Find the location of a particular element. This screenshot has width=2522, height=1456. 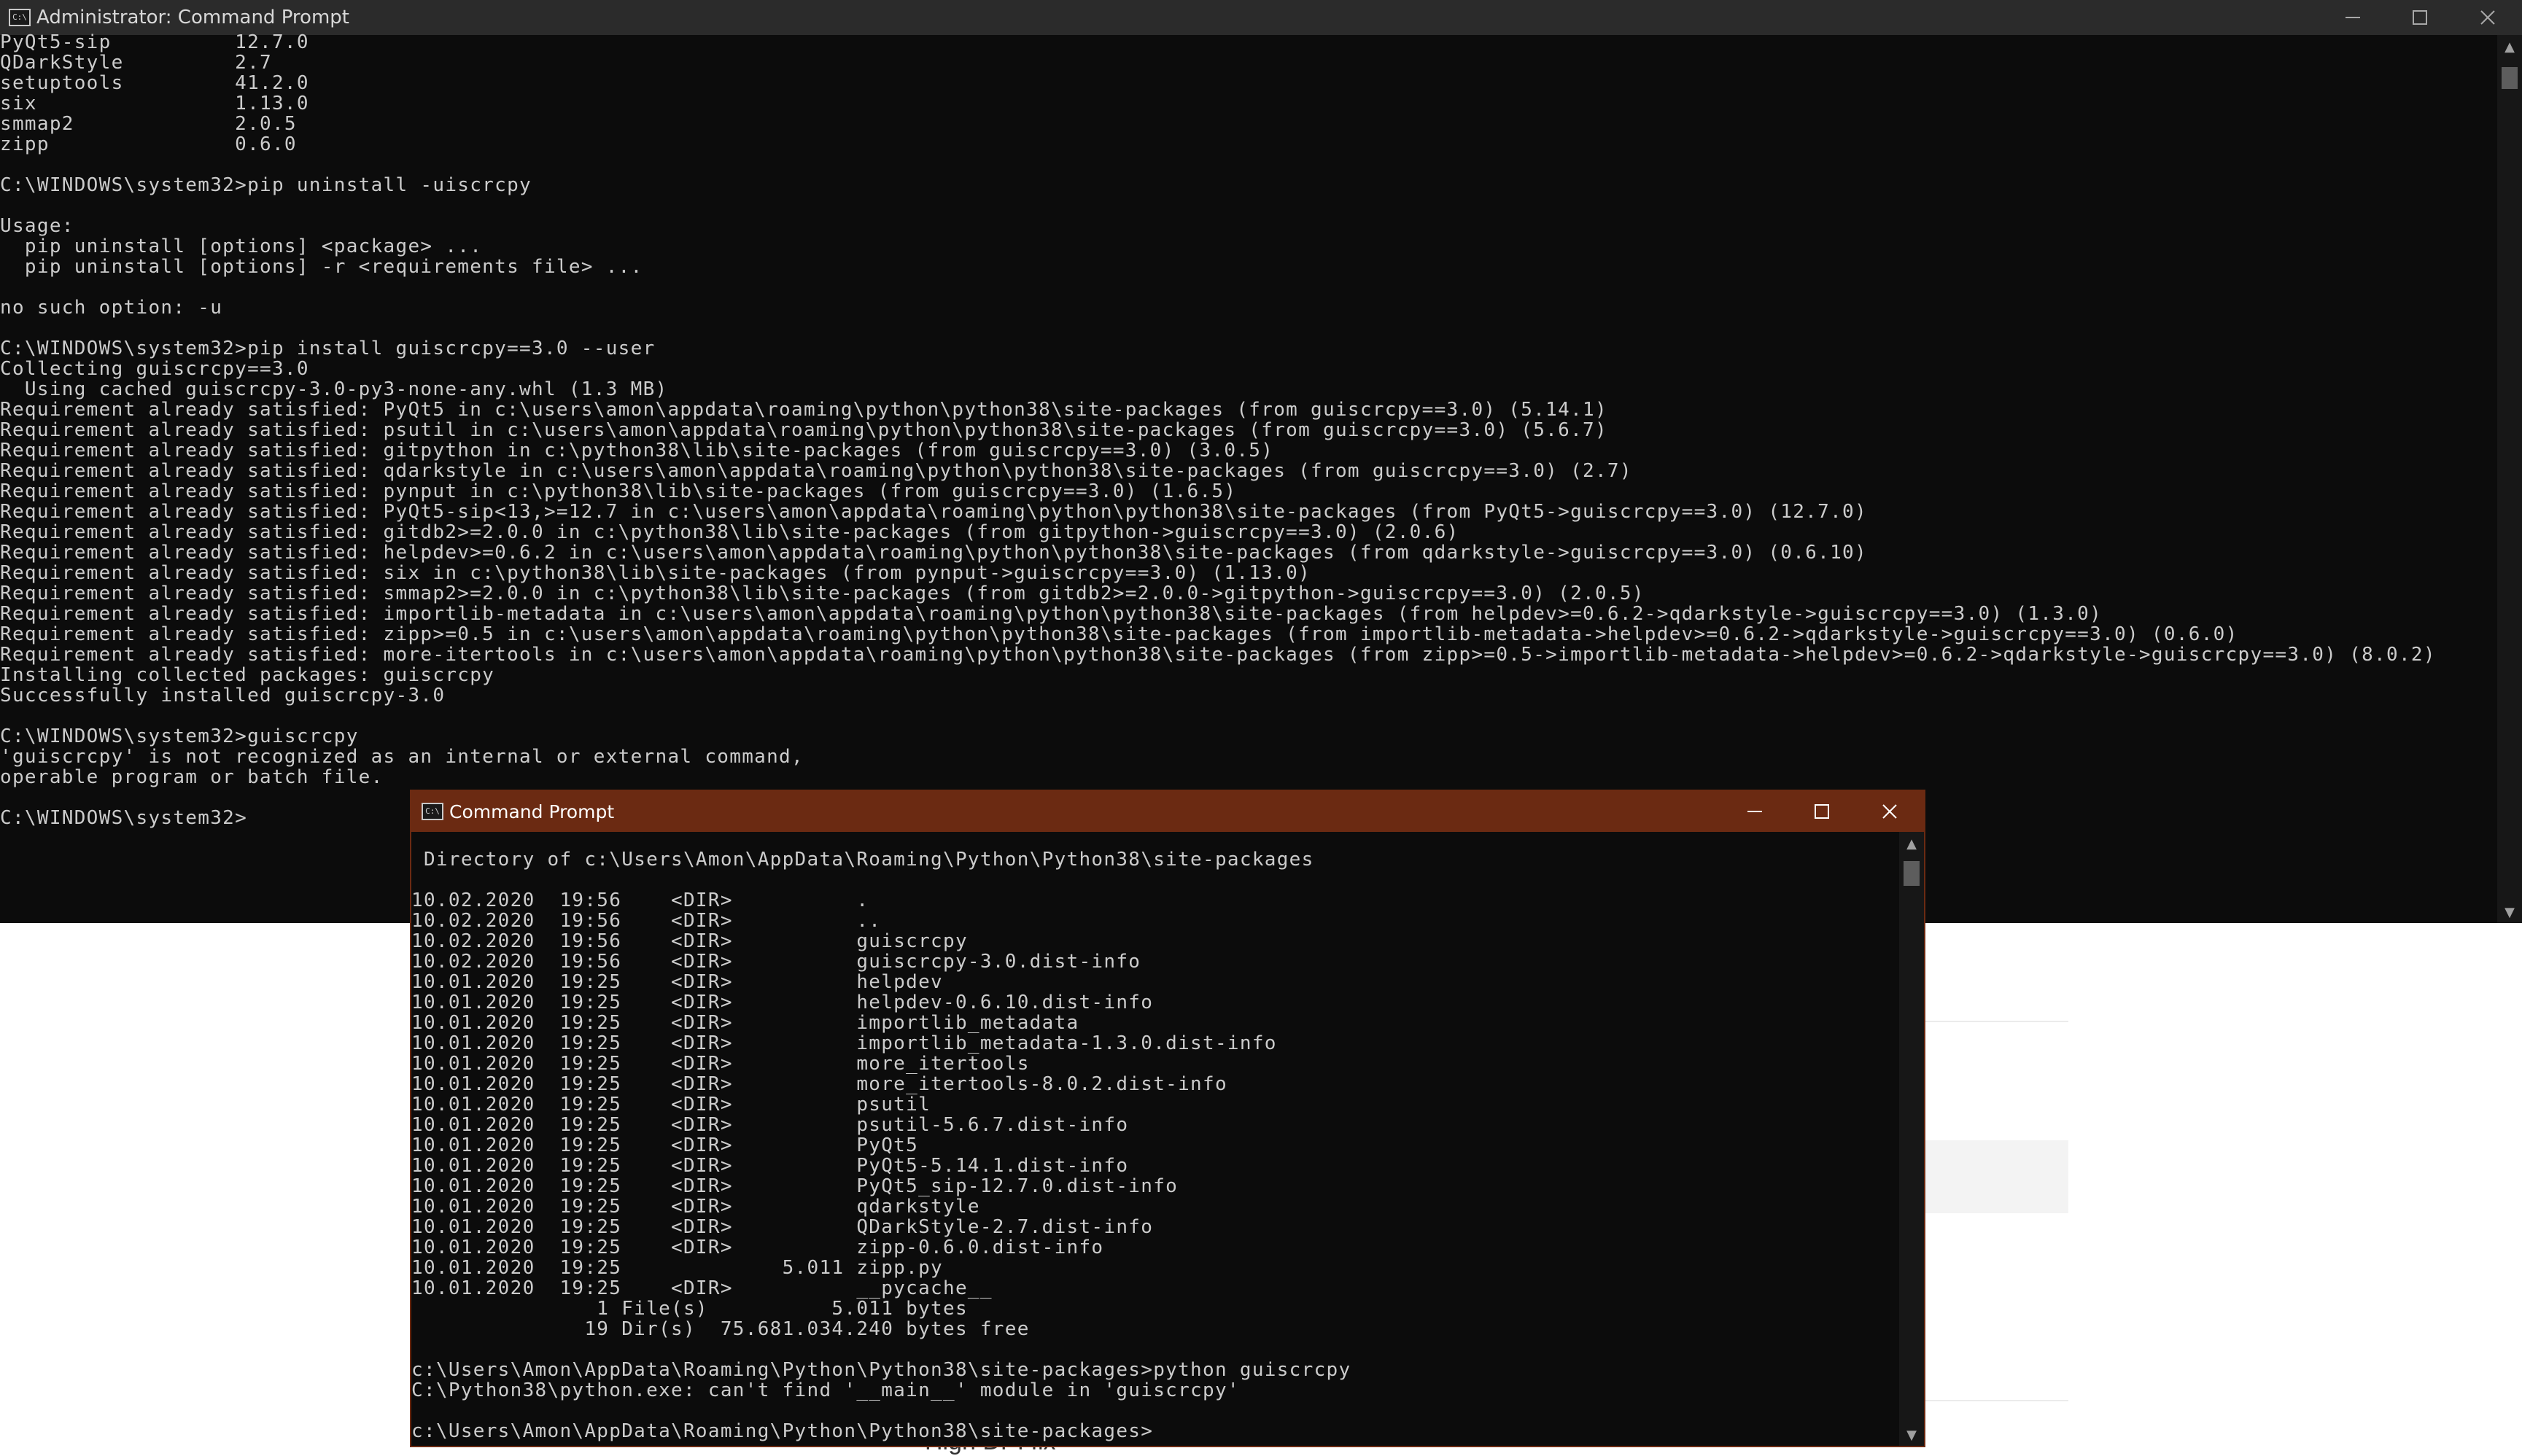

console-line: 10.01.2020 19:25 <DIR> more_itertools is located at coordinates (720, 1064).